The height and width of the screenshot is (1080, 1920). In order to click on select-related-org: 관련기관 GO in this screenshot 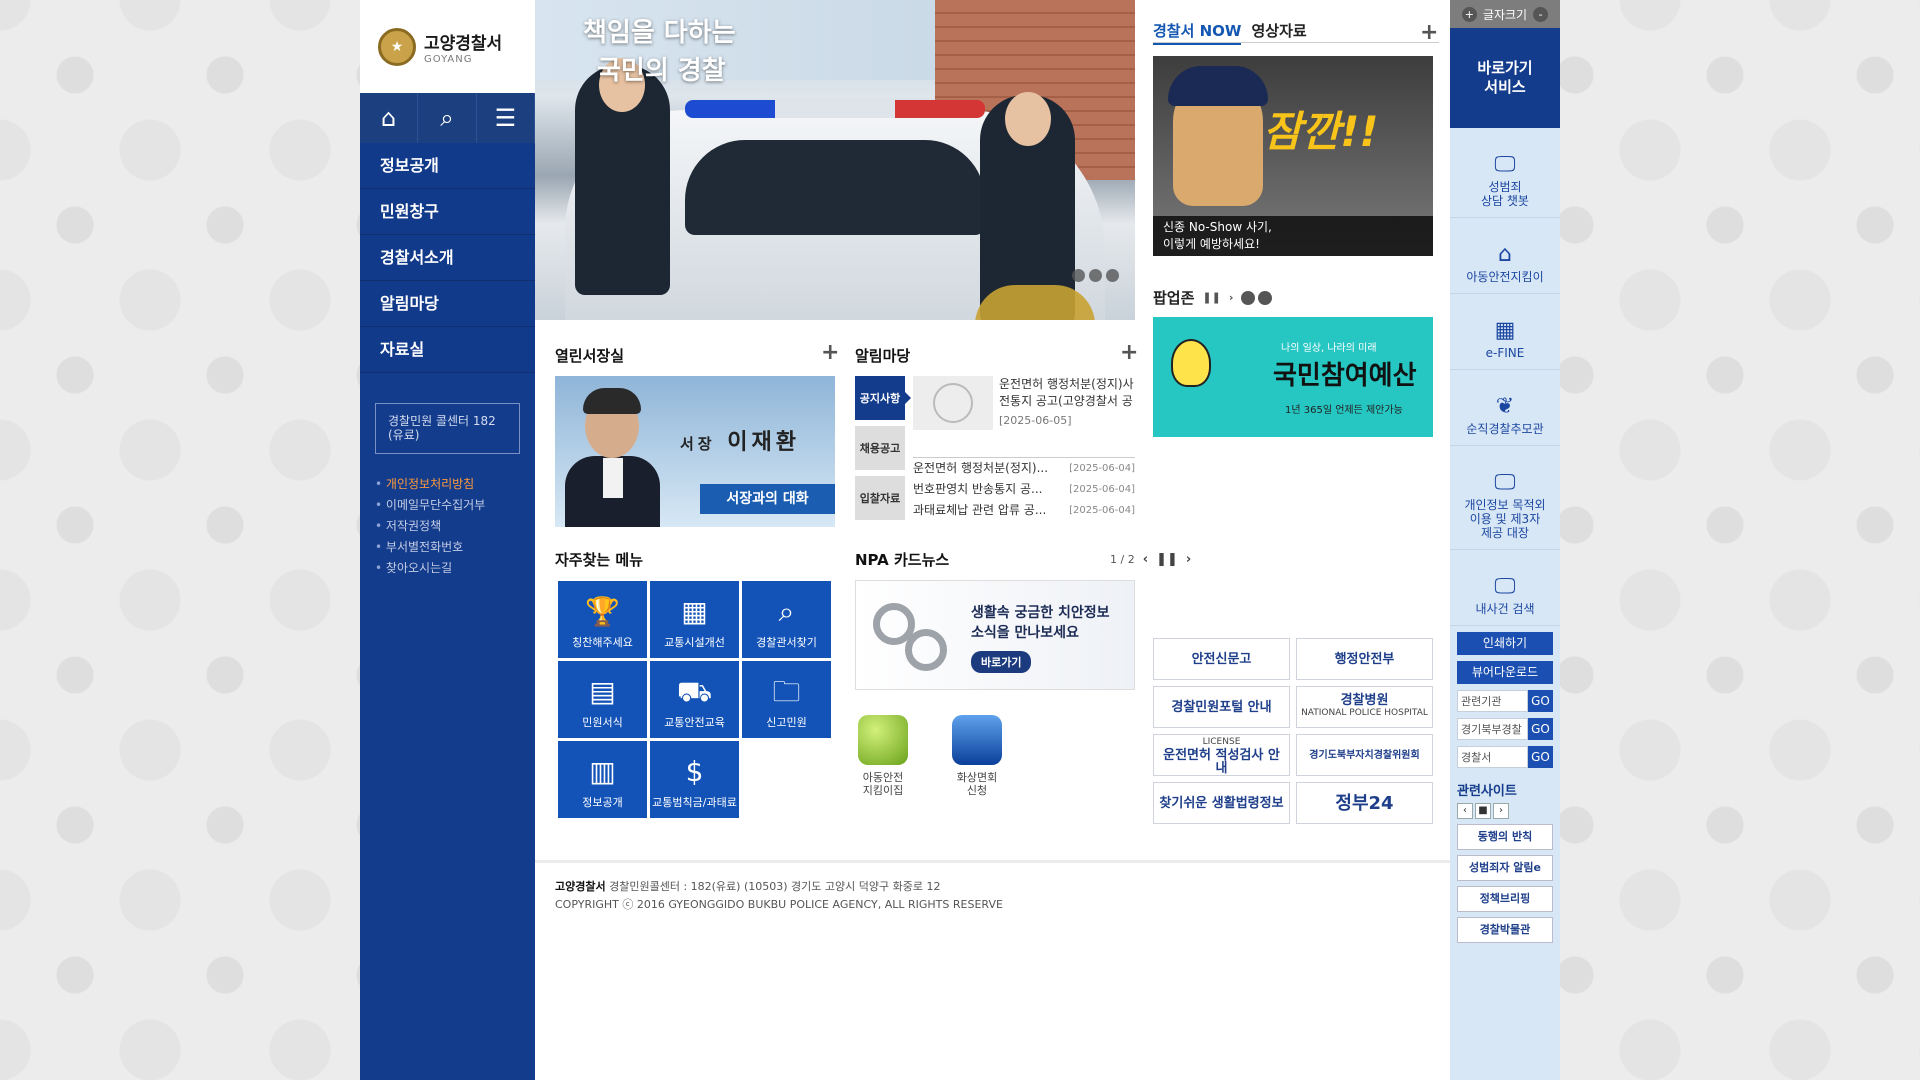, I will do `click(1505, 701)`.